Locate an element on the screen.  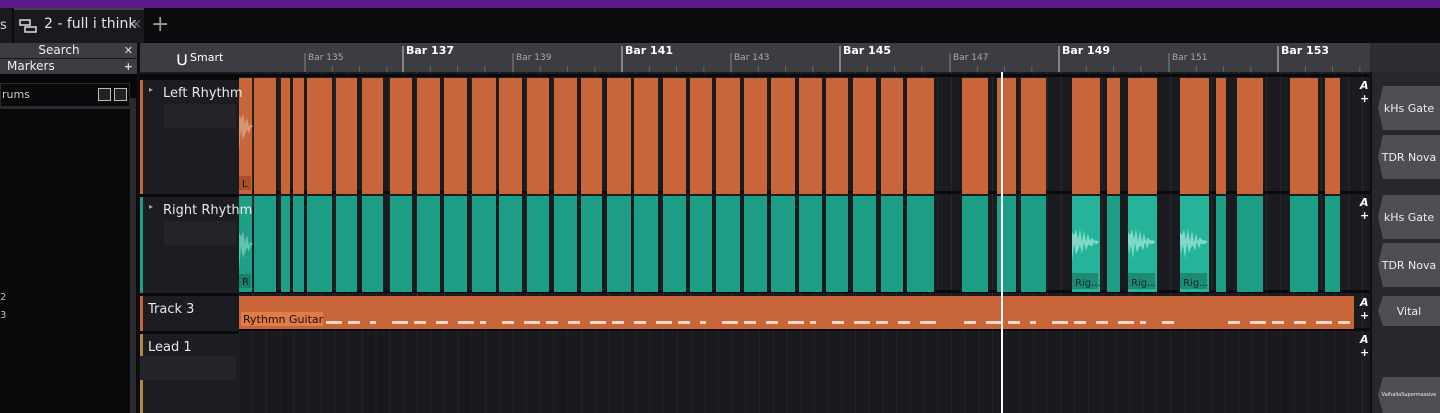
fx-slot: Vital is located at coordinates (1409, 311).